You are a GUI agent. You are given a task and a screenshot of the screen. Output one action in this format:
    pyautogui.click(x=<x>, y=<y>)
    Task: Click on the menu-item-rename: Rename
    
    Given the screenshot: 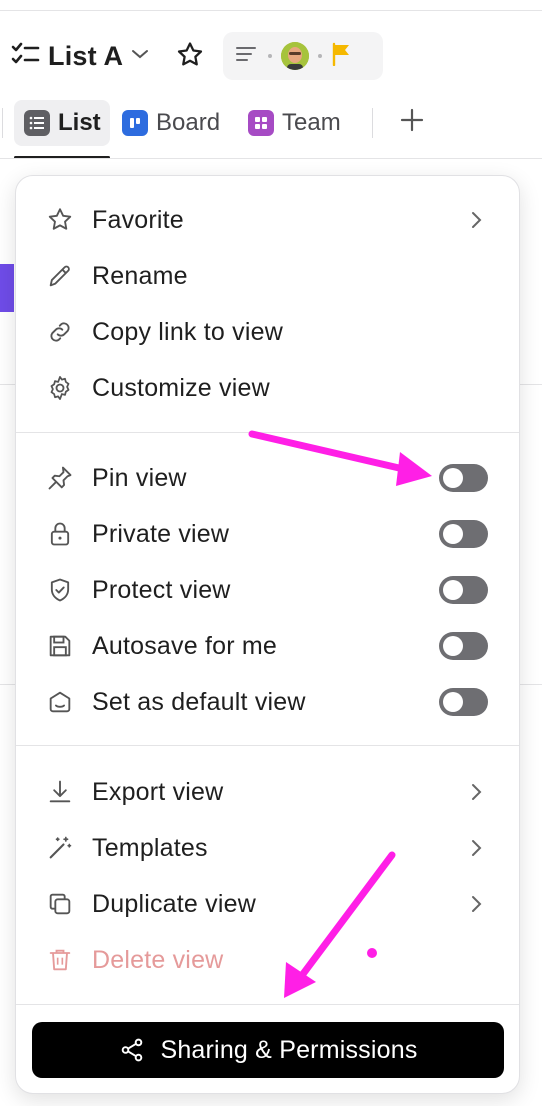 What is the action you would take?
    pyautogui.click(x=267, y=276)
    